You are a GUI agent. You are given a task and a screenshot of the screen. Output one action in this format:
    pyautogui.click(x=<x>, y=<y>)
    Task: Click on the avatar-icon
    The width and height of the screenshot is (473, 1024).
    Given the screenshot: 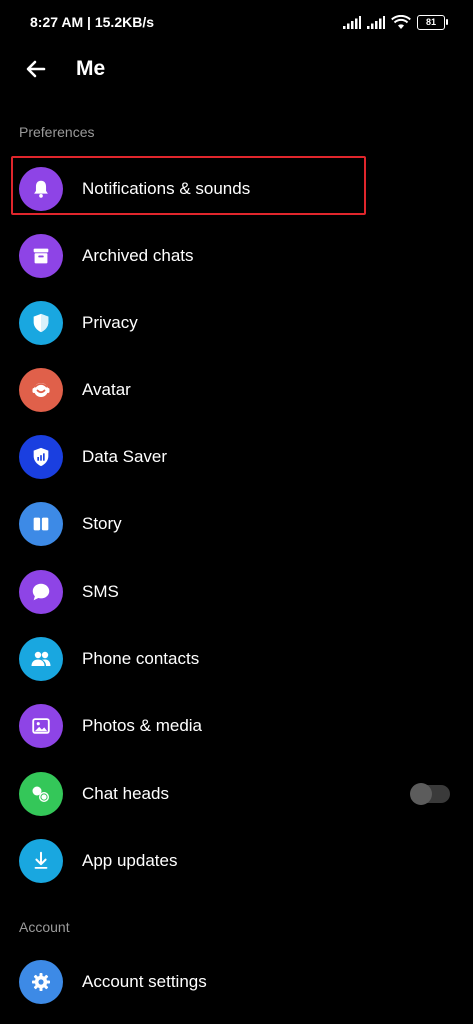 What is the action you would take?
    pyautogui.click(x=41, y=390)
    